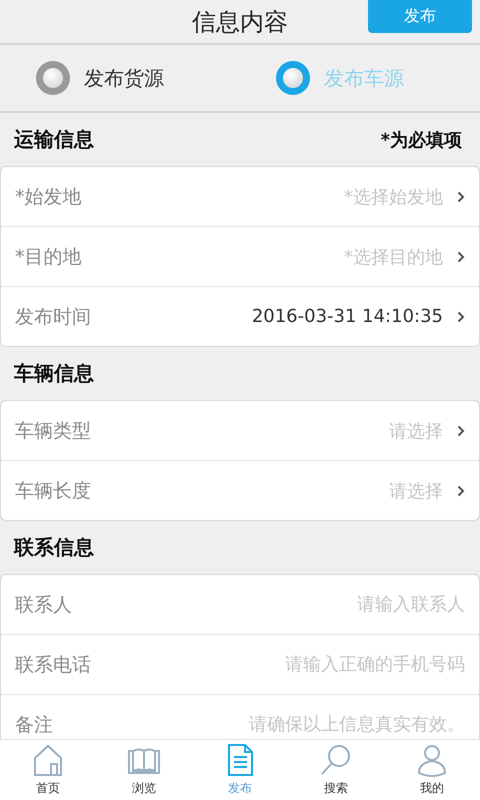 The width and height of the screenshot is (480, 800). What do you see at coordinates (420, 16) in the screenshot?
I see `publish-button: 发布` at bounding box center [420, 16].